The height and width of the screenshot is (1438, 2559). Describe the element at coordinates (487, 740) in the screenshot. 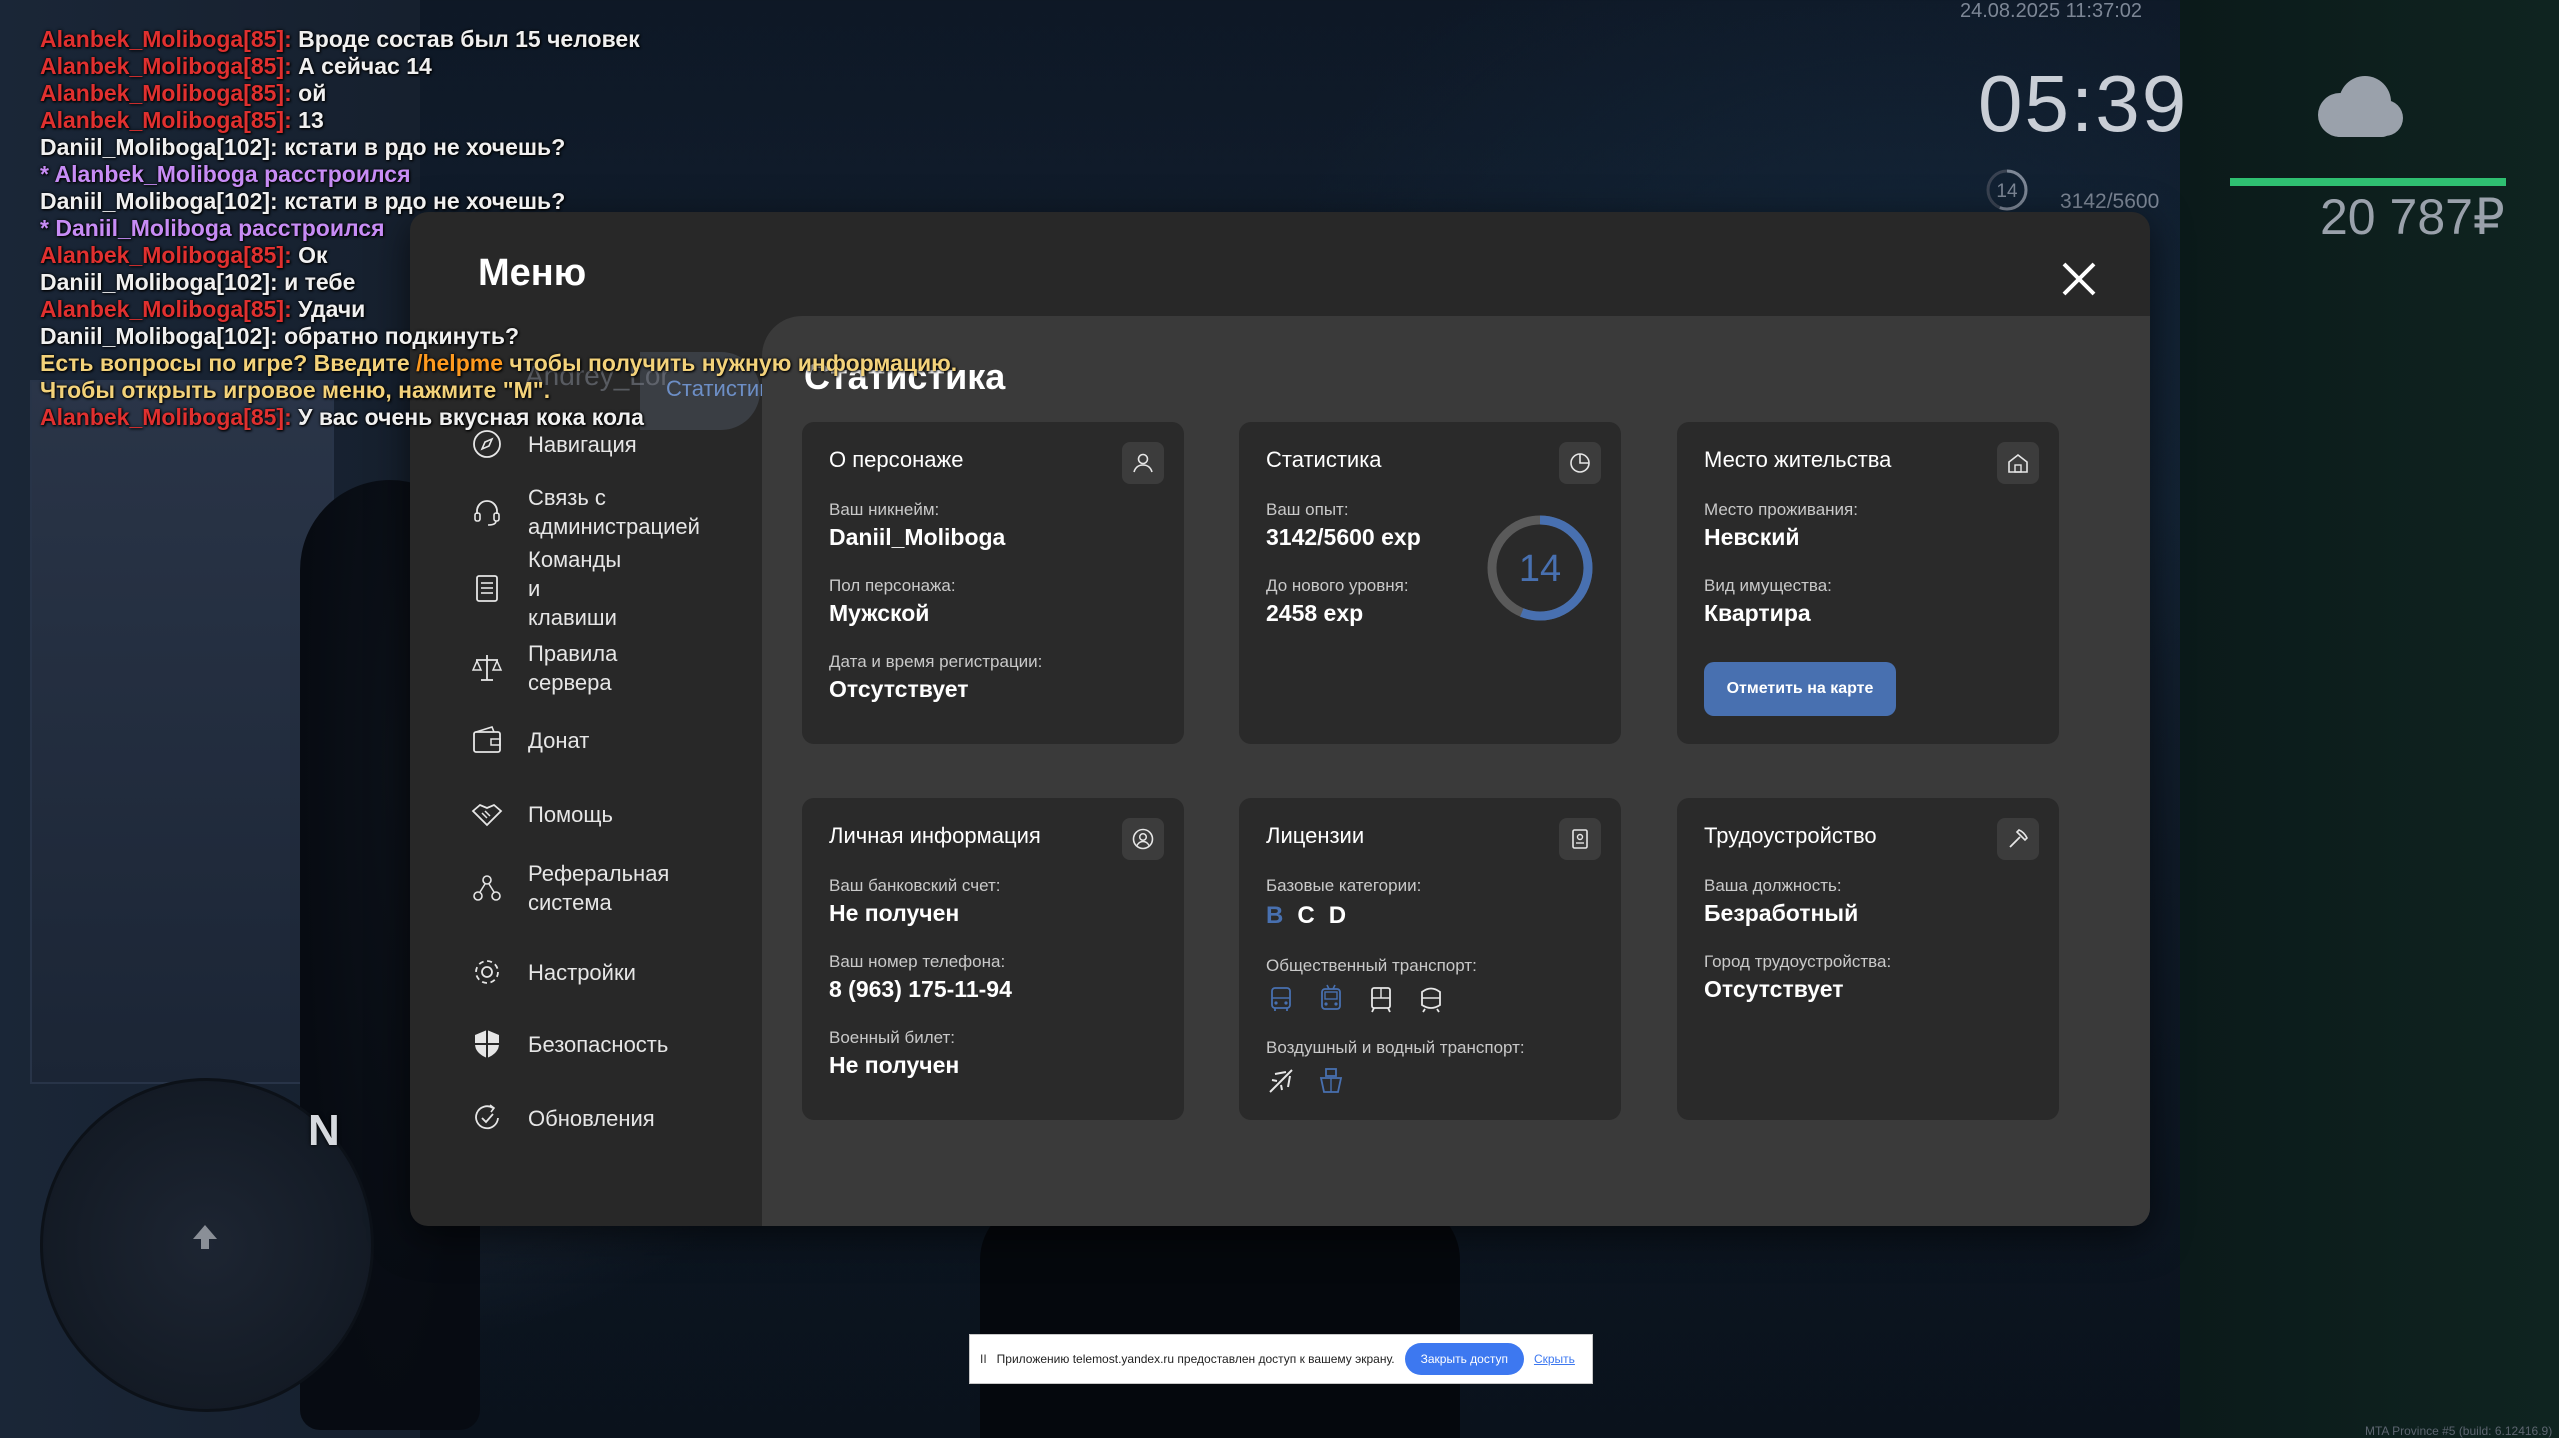

I see `wallet-icon` at that location.